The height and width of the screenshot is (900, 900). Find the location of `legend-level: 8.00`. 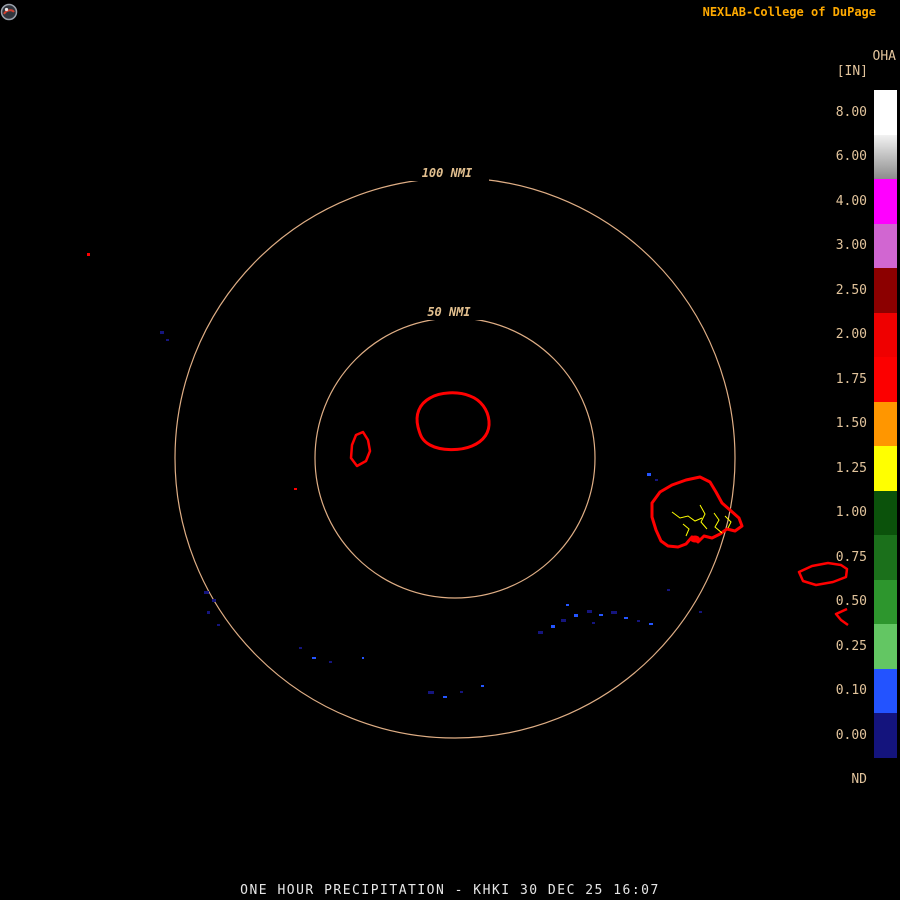

legend-level: 8.00 is located at coordinates (854, 112).